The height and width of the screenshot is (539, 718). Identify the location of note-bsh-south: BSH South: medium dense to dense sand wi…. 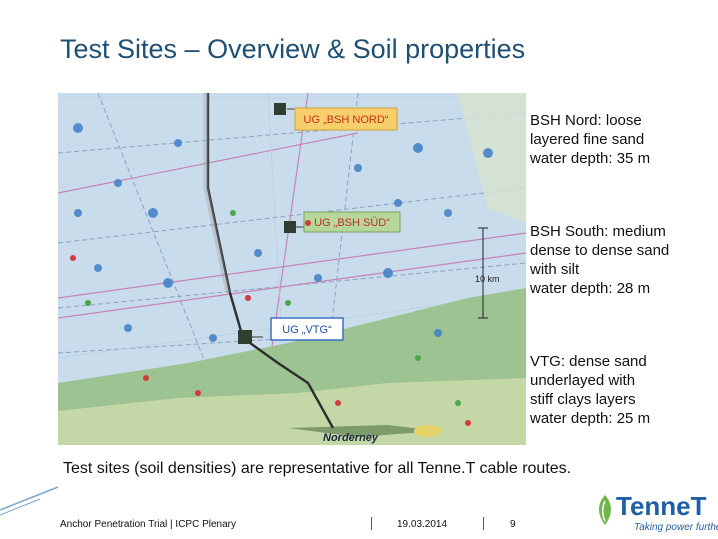
(599, 260).